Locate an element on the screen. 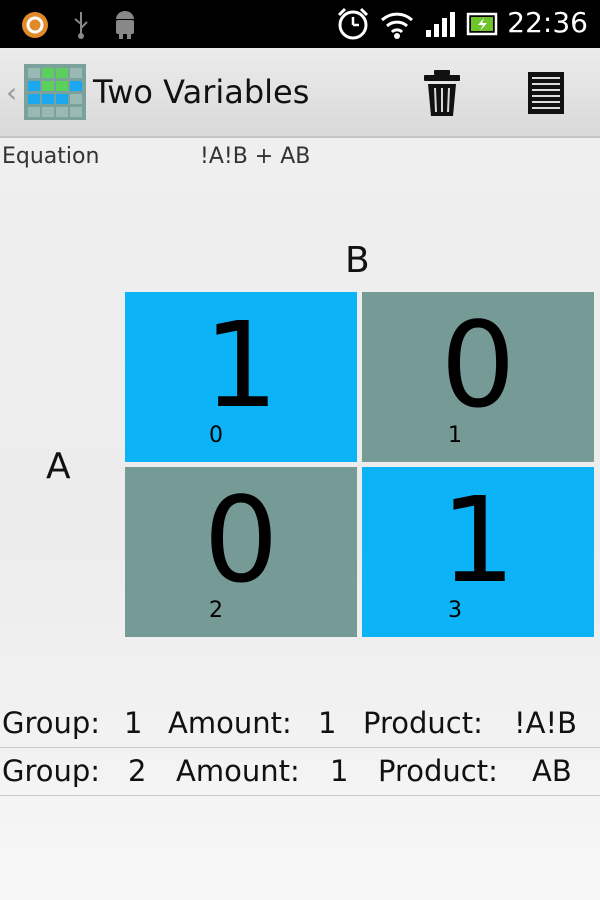 The width and height of the screenshot is (600, 900). trash-icon is located at coordinates (442, 93).